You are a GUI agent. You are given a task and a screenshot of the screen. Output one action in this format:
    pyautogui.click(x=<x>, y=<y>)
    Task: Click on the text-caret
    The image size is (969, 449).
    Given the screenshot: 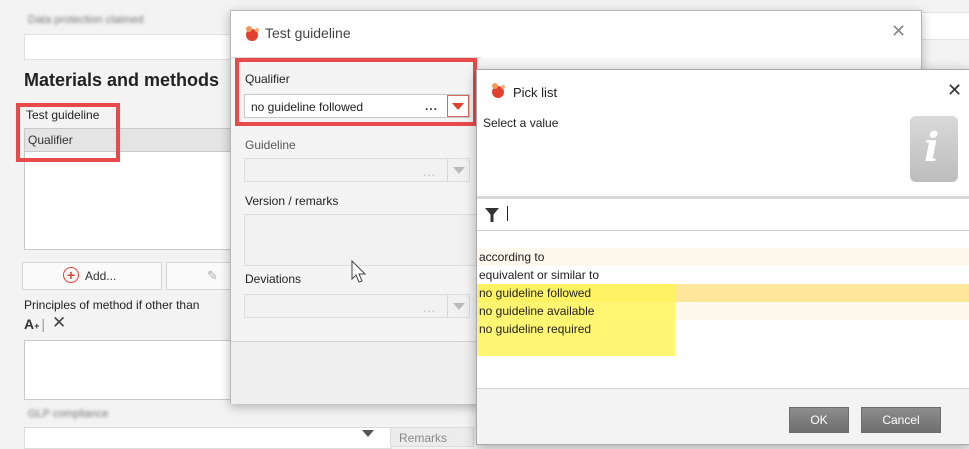 What is the action you would take?
    pyautogui.click(x=507, y=214)
    